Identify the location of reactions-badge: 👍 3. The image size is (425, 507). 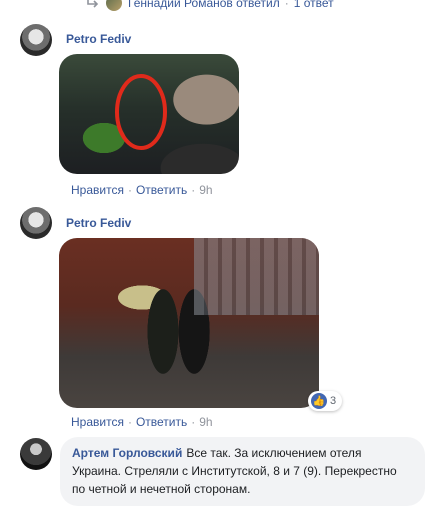
(325, 401).